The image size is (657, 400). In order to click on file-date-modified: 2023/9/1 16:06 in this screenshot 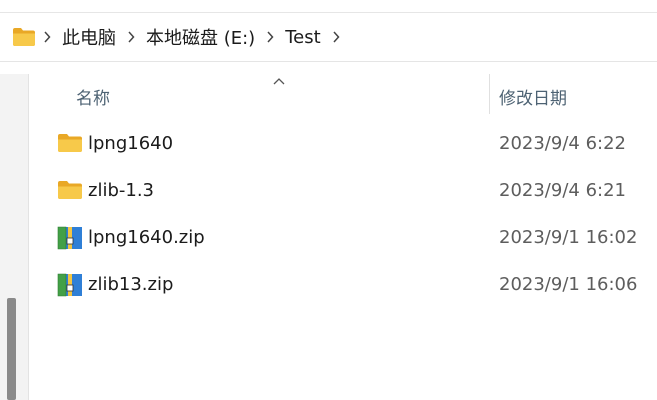, I will do `click(568, 284)`.